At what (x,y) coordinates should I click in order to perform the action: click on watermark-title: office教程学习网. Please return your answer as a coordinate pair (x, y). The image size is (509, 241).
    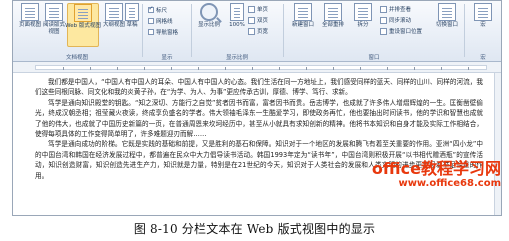
    Looking at the image, I should click on (436, 168).